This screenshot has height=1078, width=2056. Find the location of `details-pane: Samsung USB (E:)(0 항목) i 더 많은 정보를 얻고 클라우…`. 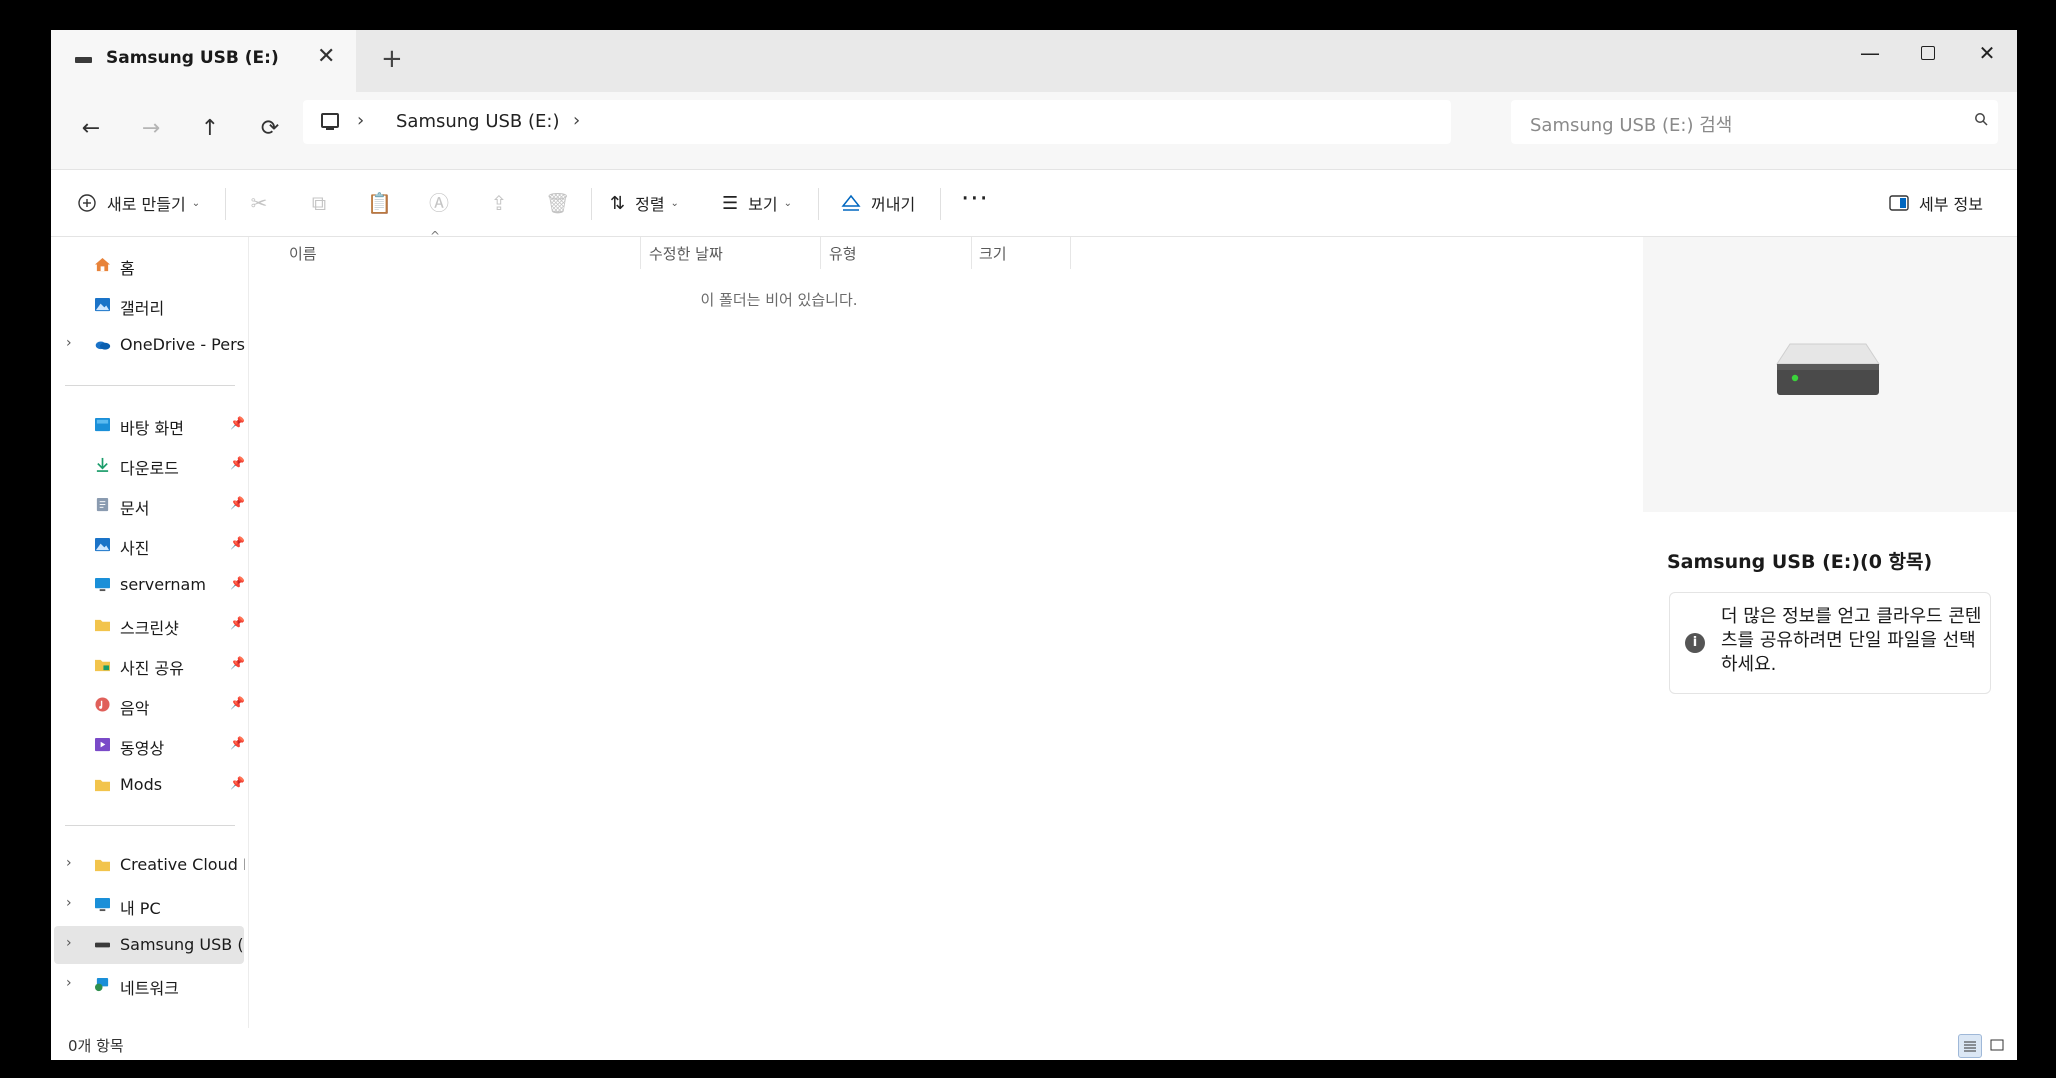

details-pane: Samsung USB (E:)(0 항목) i 더 많은 정보를 얻고 클라우… is located at coordinates (1830, 632).